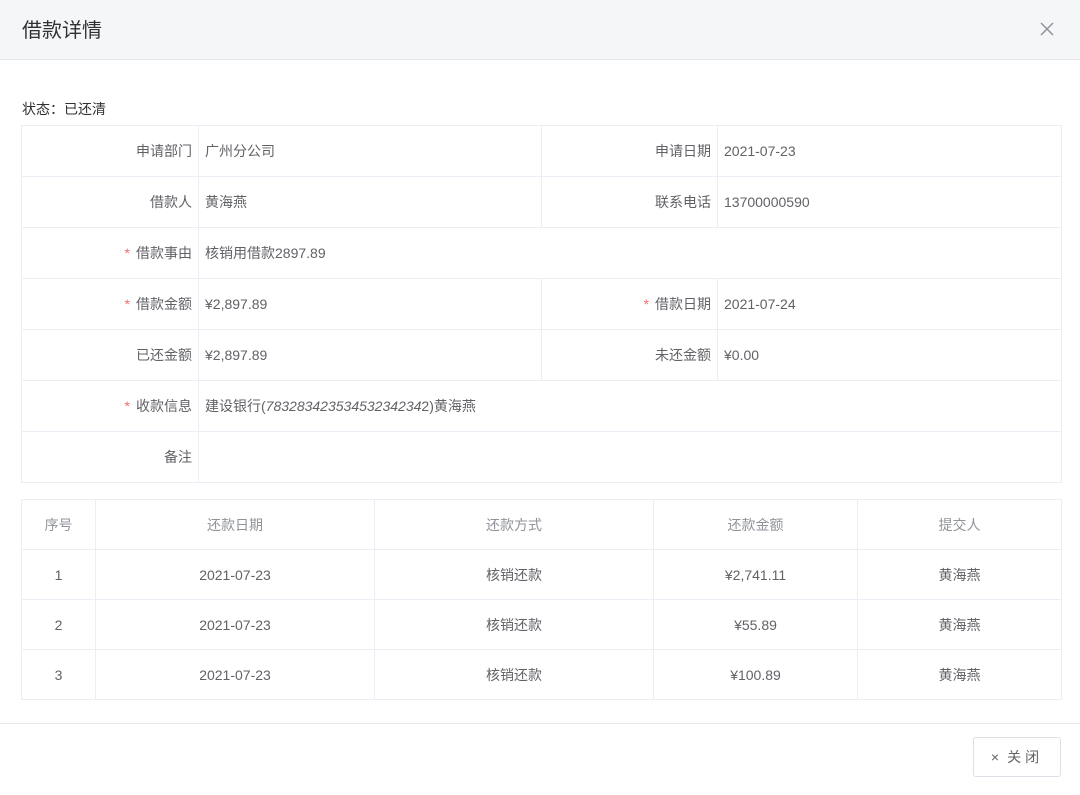 This screenshot has width=1080, height=795. I want to click on close-button: × 关闭, so click(1017, 757).